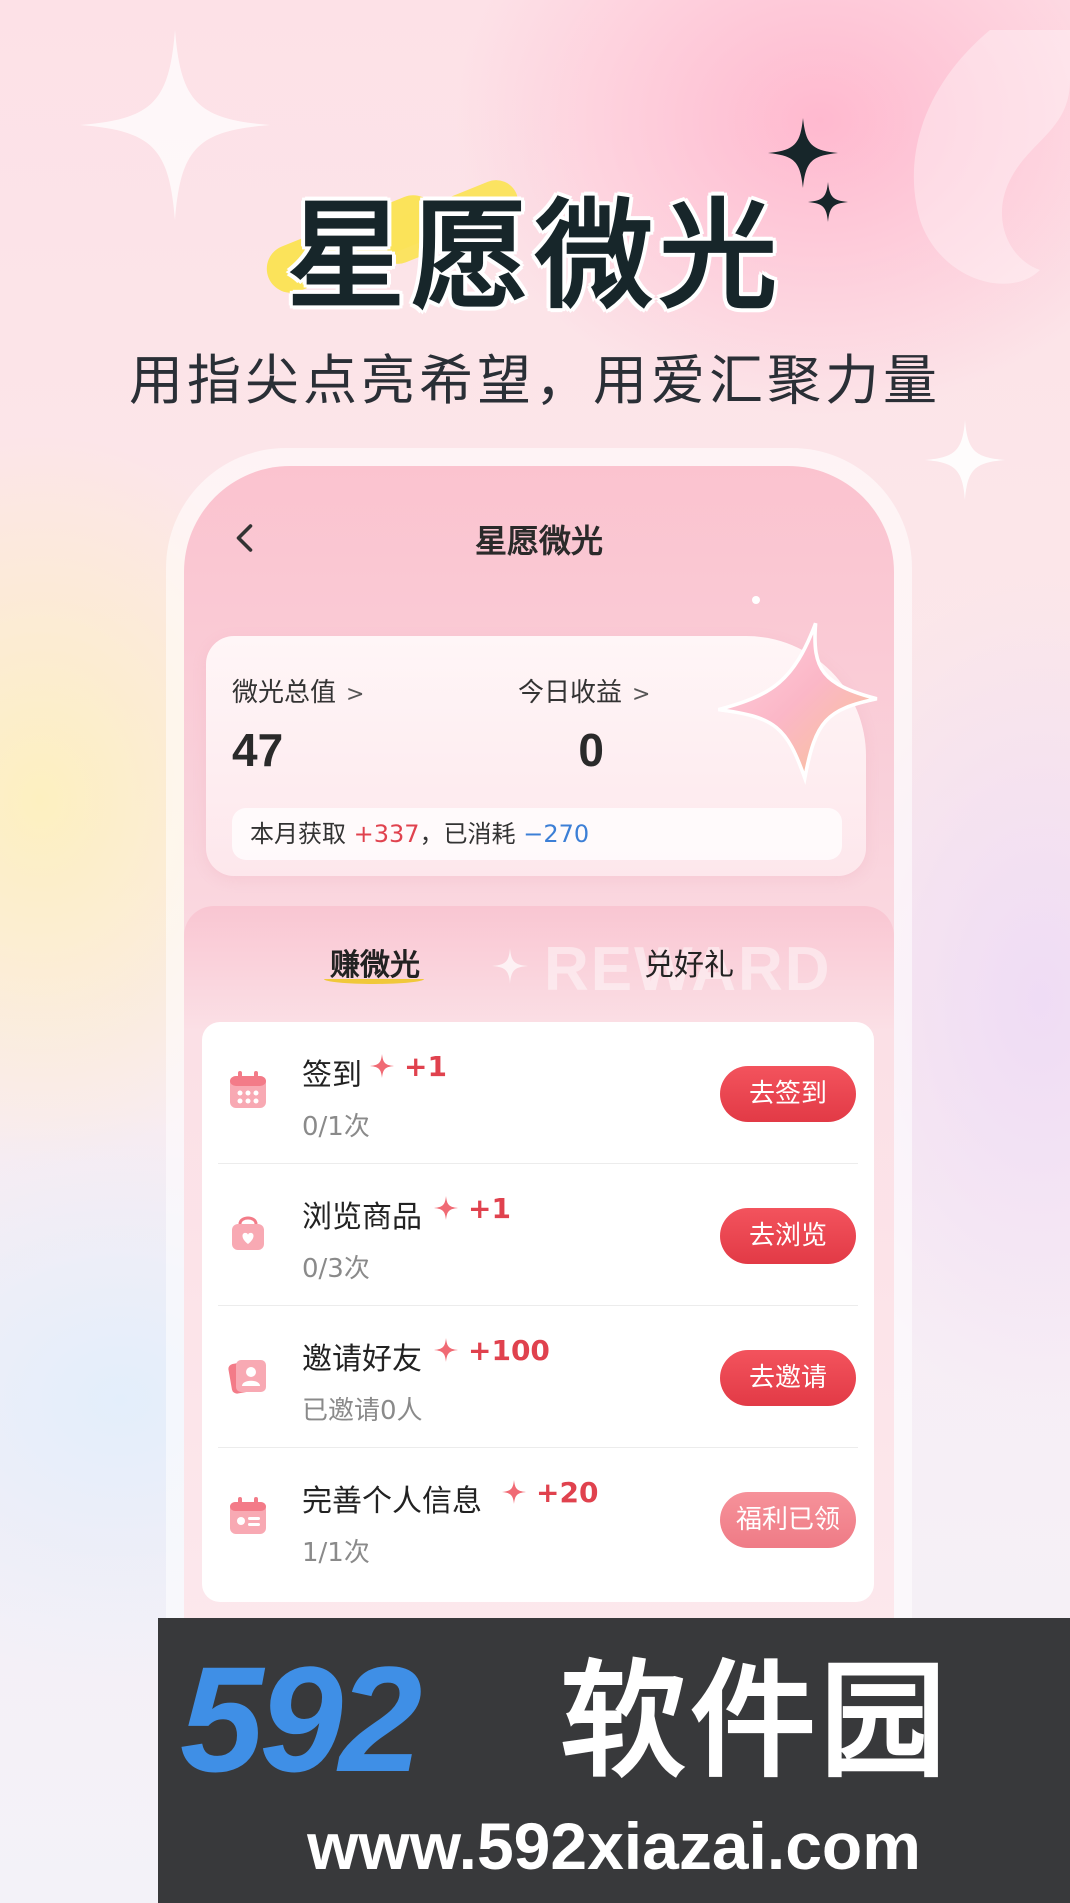  I want to click on invite-button: 去邀请, so click(788, 1378).